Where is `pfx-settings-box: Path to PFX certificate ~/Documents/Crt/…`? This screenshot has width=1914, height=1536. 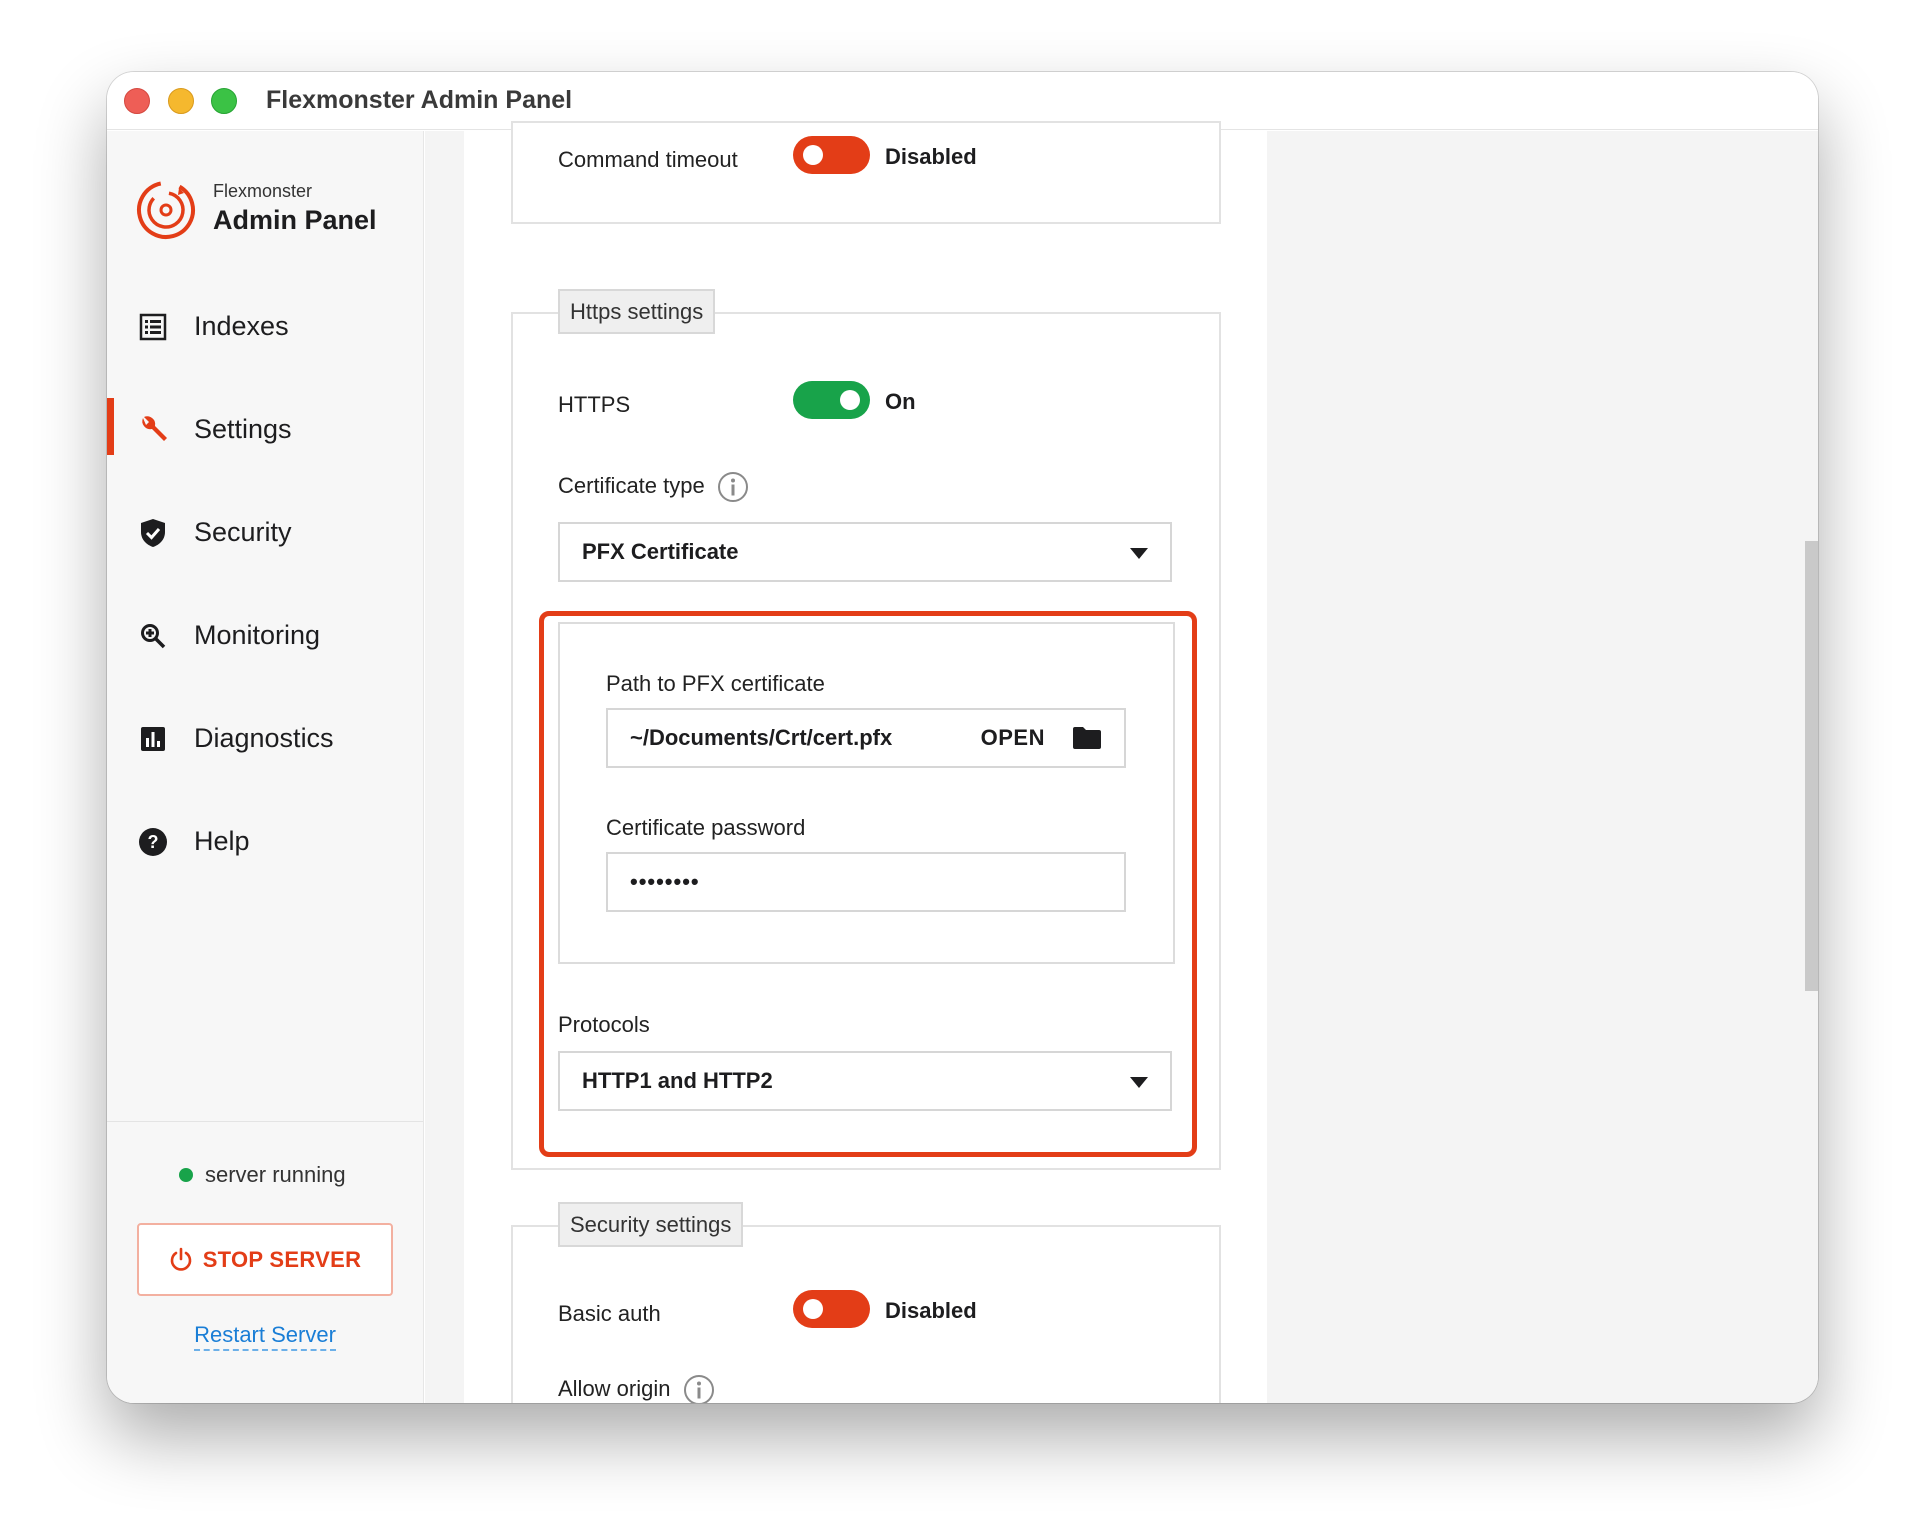 pfx-settings-box: Path to PFX certificate ~/Documents/Crt/… is located at coordinates (866, 793).